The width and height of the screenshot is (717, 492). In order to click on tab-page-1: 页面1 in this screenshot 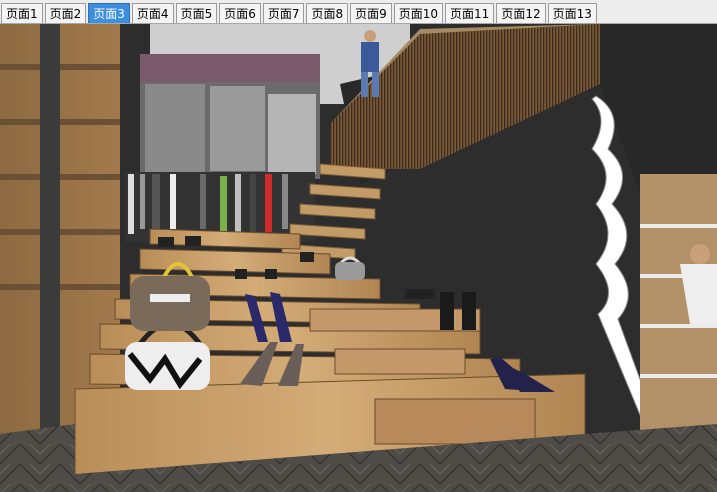, I will do `click(22, 13)`.